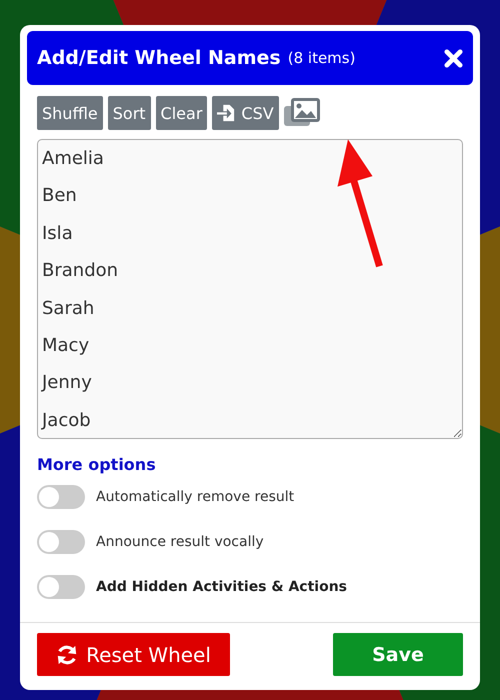 Image resolution: width=500 pixels, height=700 pixels. Describe the element at coordinates (67, 655) in the screenshot. I see `refresh-icon` at that location.